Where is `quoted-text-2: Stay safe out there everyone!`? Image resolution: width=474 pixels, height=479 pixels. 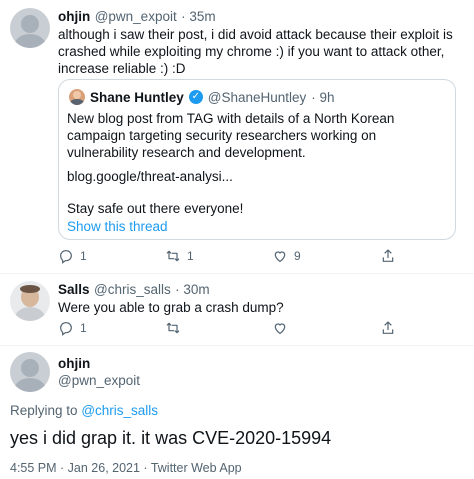
quoted-text-2: Stay safe out there everyone! is located at coordinates (155, 208).